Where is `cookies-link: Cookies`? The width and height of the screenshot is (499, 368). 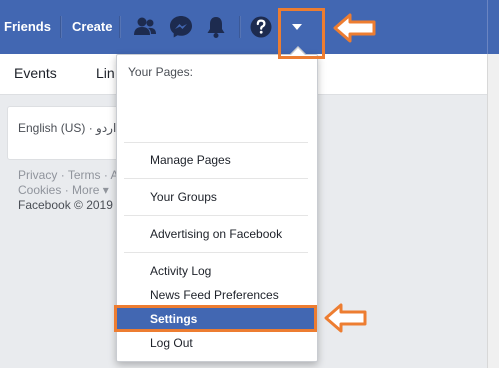
cookies-link: Cookies is located at coordinates (39, 190).